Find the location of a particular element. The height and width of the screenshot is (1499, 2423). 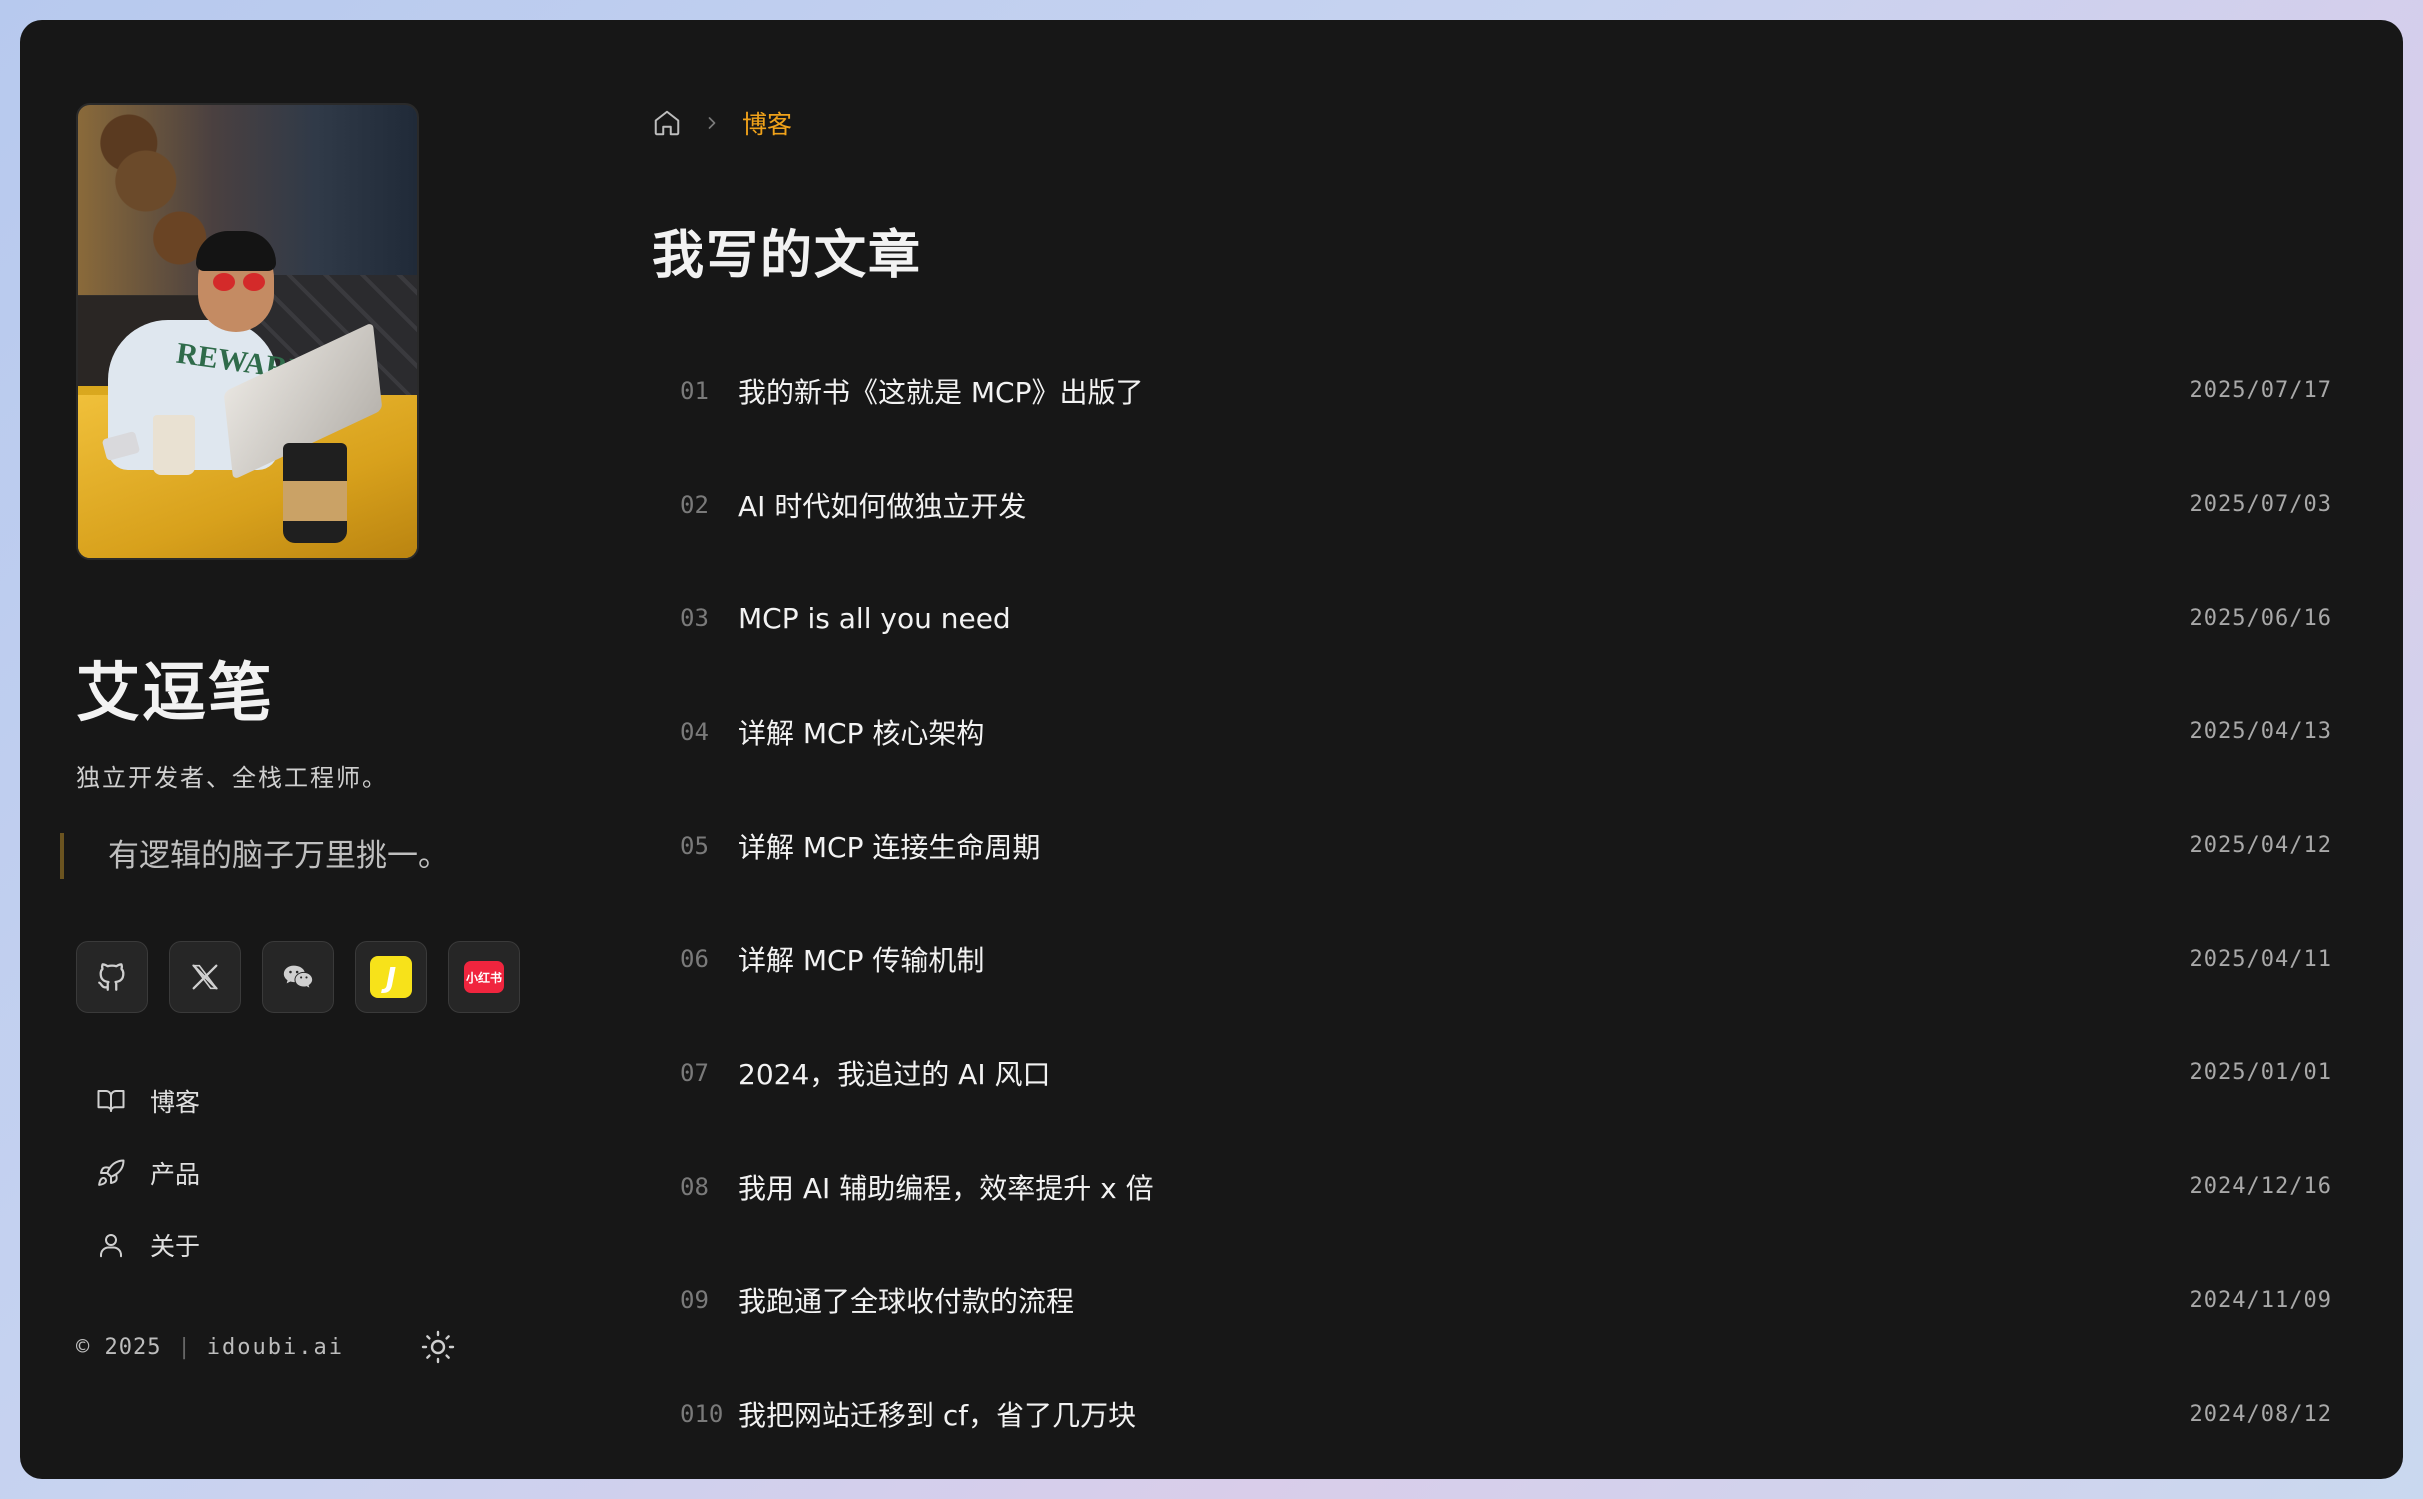

article-number: 04 is located at coordinates (694, 731).